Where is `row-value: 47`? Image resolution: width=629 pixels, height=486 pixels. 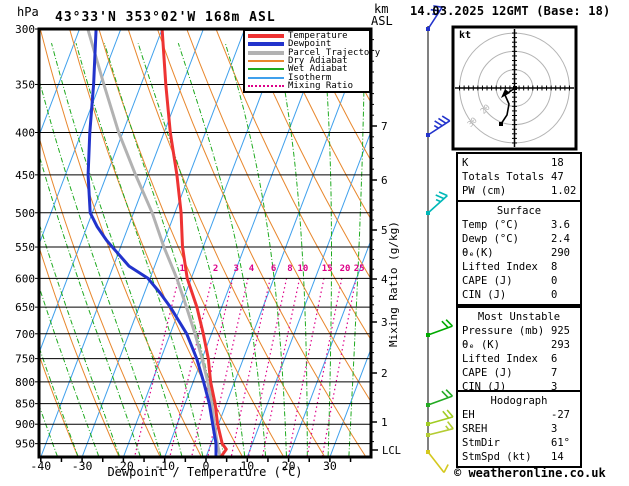
row-value: 47 is located at coordinates (557, 177).